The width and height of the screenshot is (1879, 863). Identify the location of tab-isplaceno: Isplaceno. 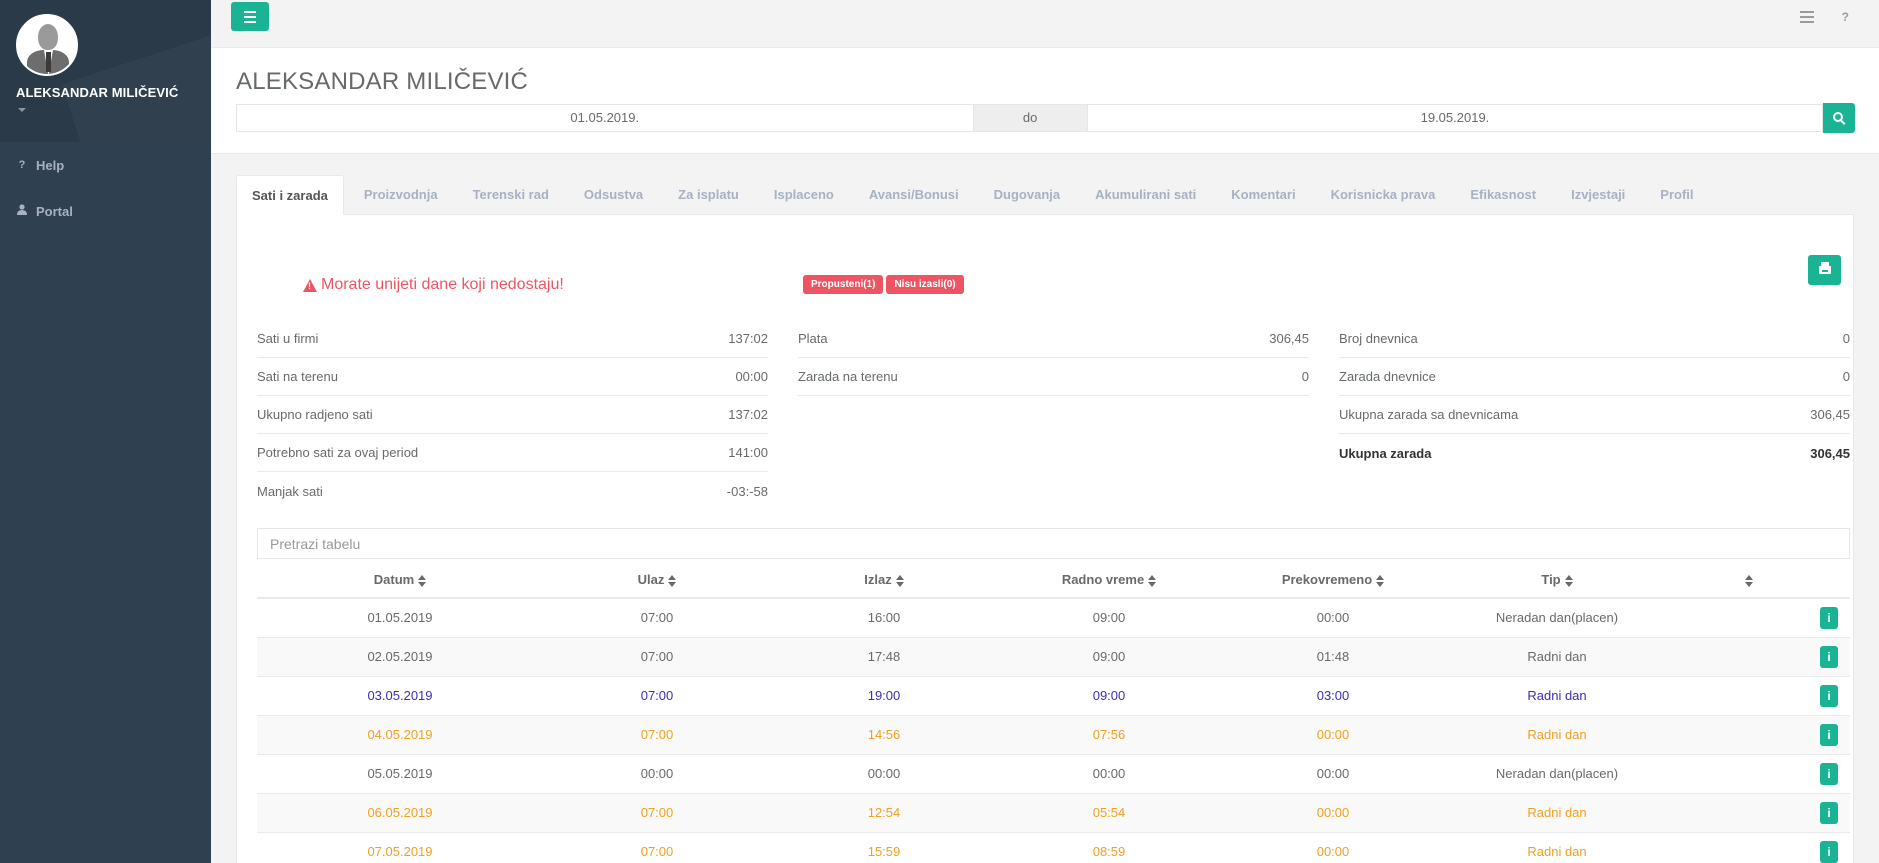
(804, 194).